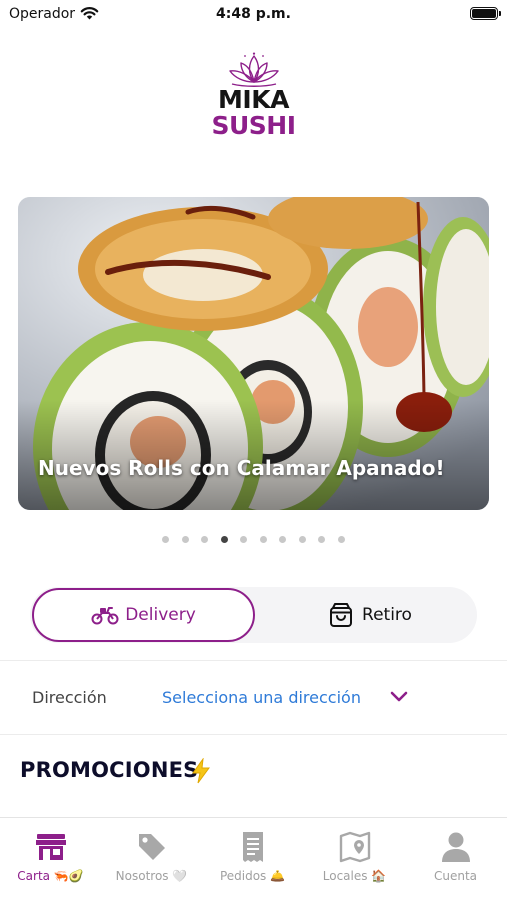 The height and width of the screenshot is (900, 507). I want to click on banner-pagination, so click(253, 540).